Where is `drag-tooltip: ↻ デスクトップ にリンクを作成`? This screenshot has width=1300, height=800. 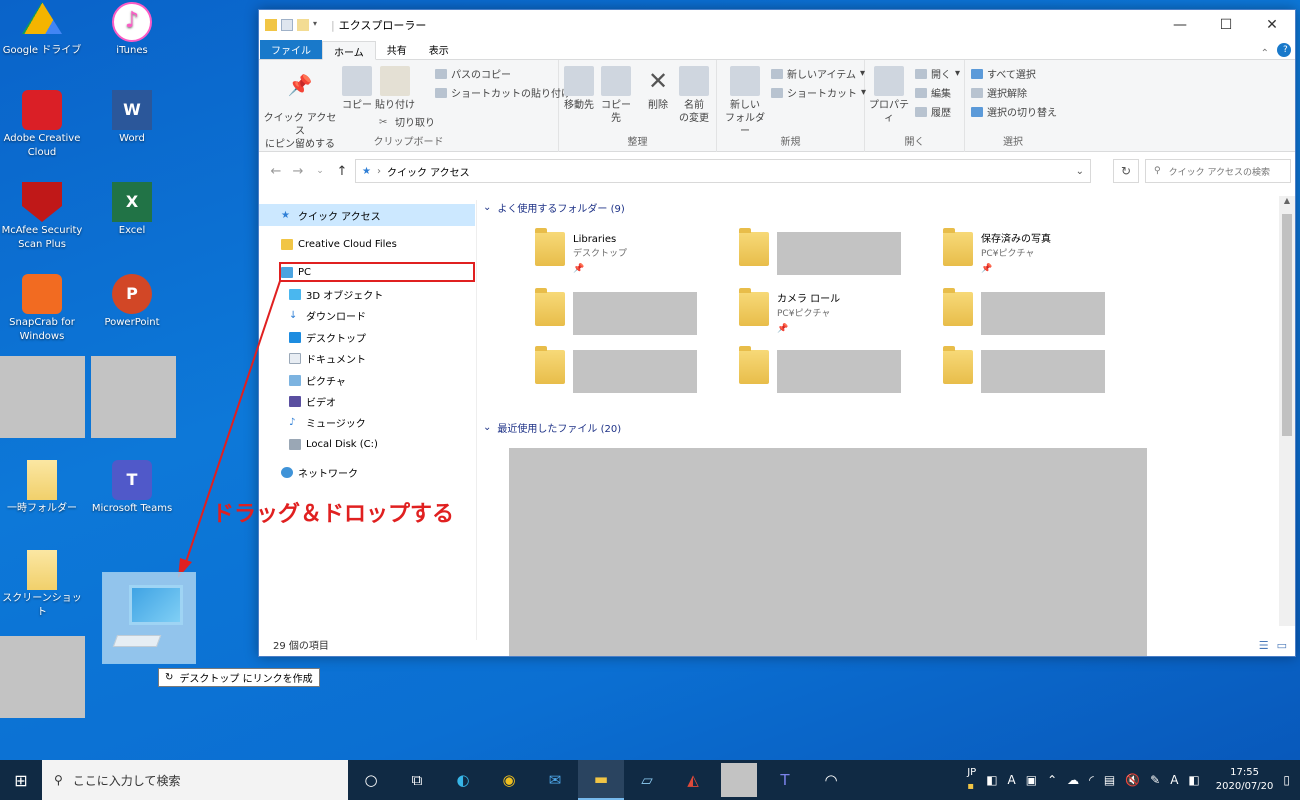 drag-tooltip: ↻ デスクトップ にリンクを作成 is located at coordinates (239, 677).